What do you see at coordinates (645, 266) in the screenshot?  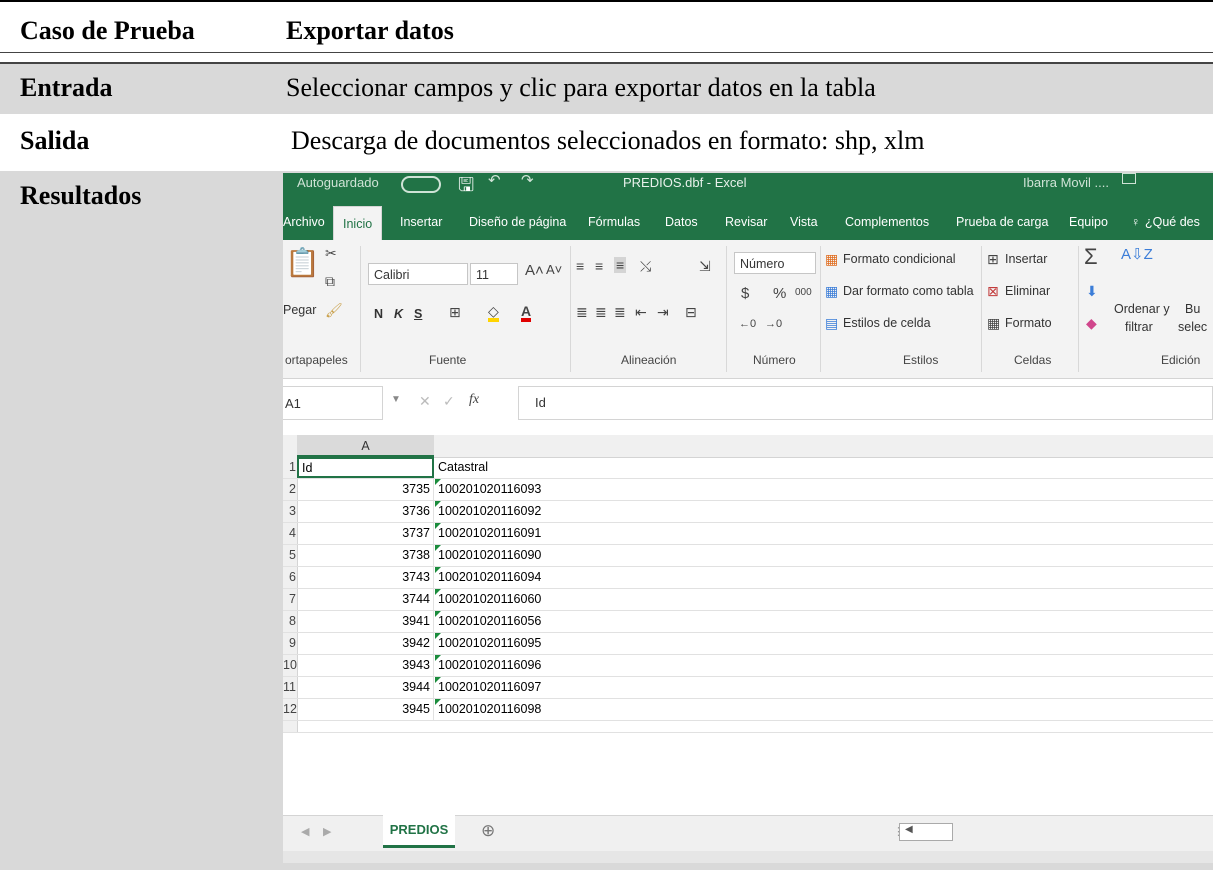 I see `orientation-icon: ⤯` at bounding box center [645, 266].